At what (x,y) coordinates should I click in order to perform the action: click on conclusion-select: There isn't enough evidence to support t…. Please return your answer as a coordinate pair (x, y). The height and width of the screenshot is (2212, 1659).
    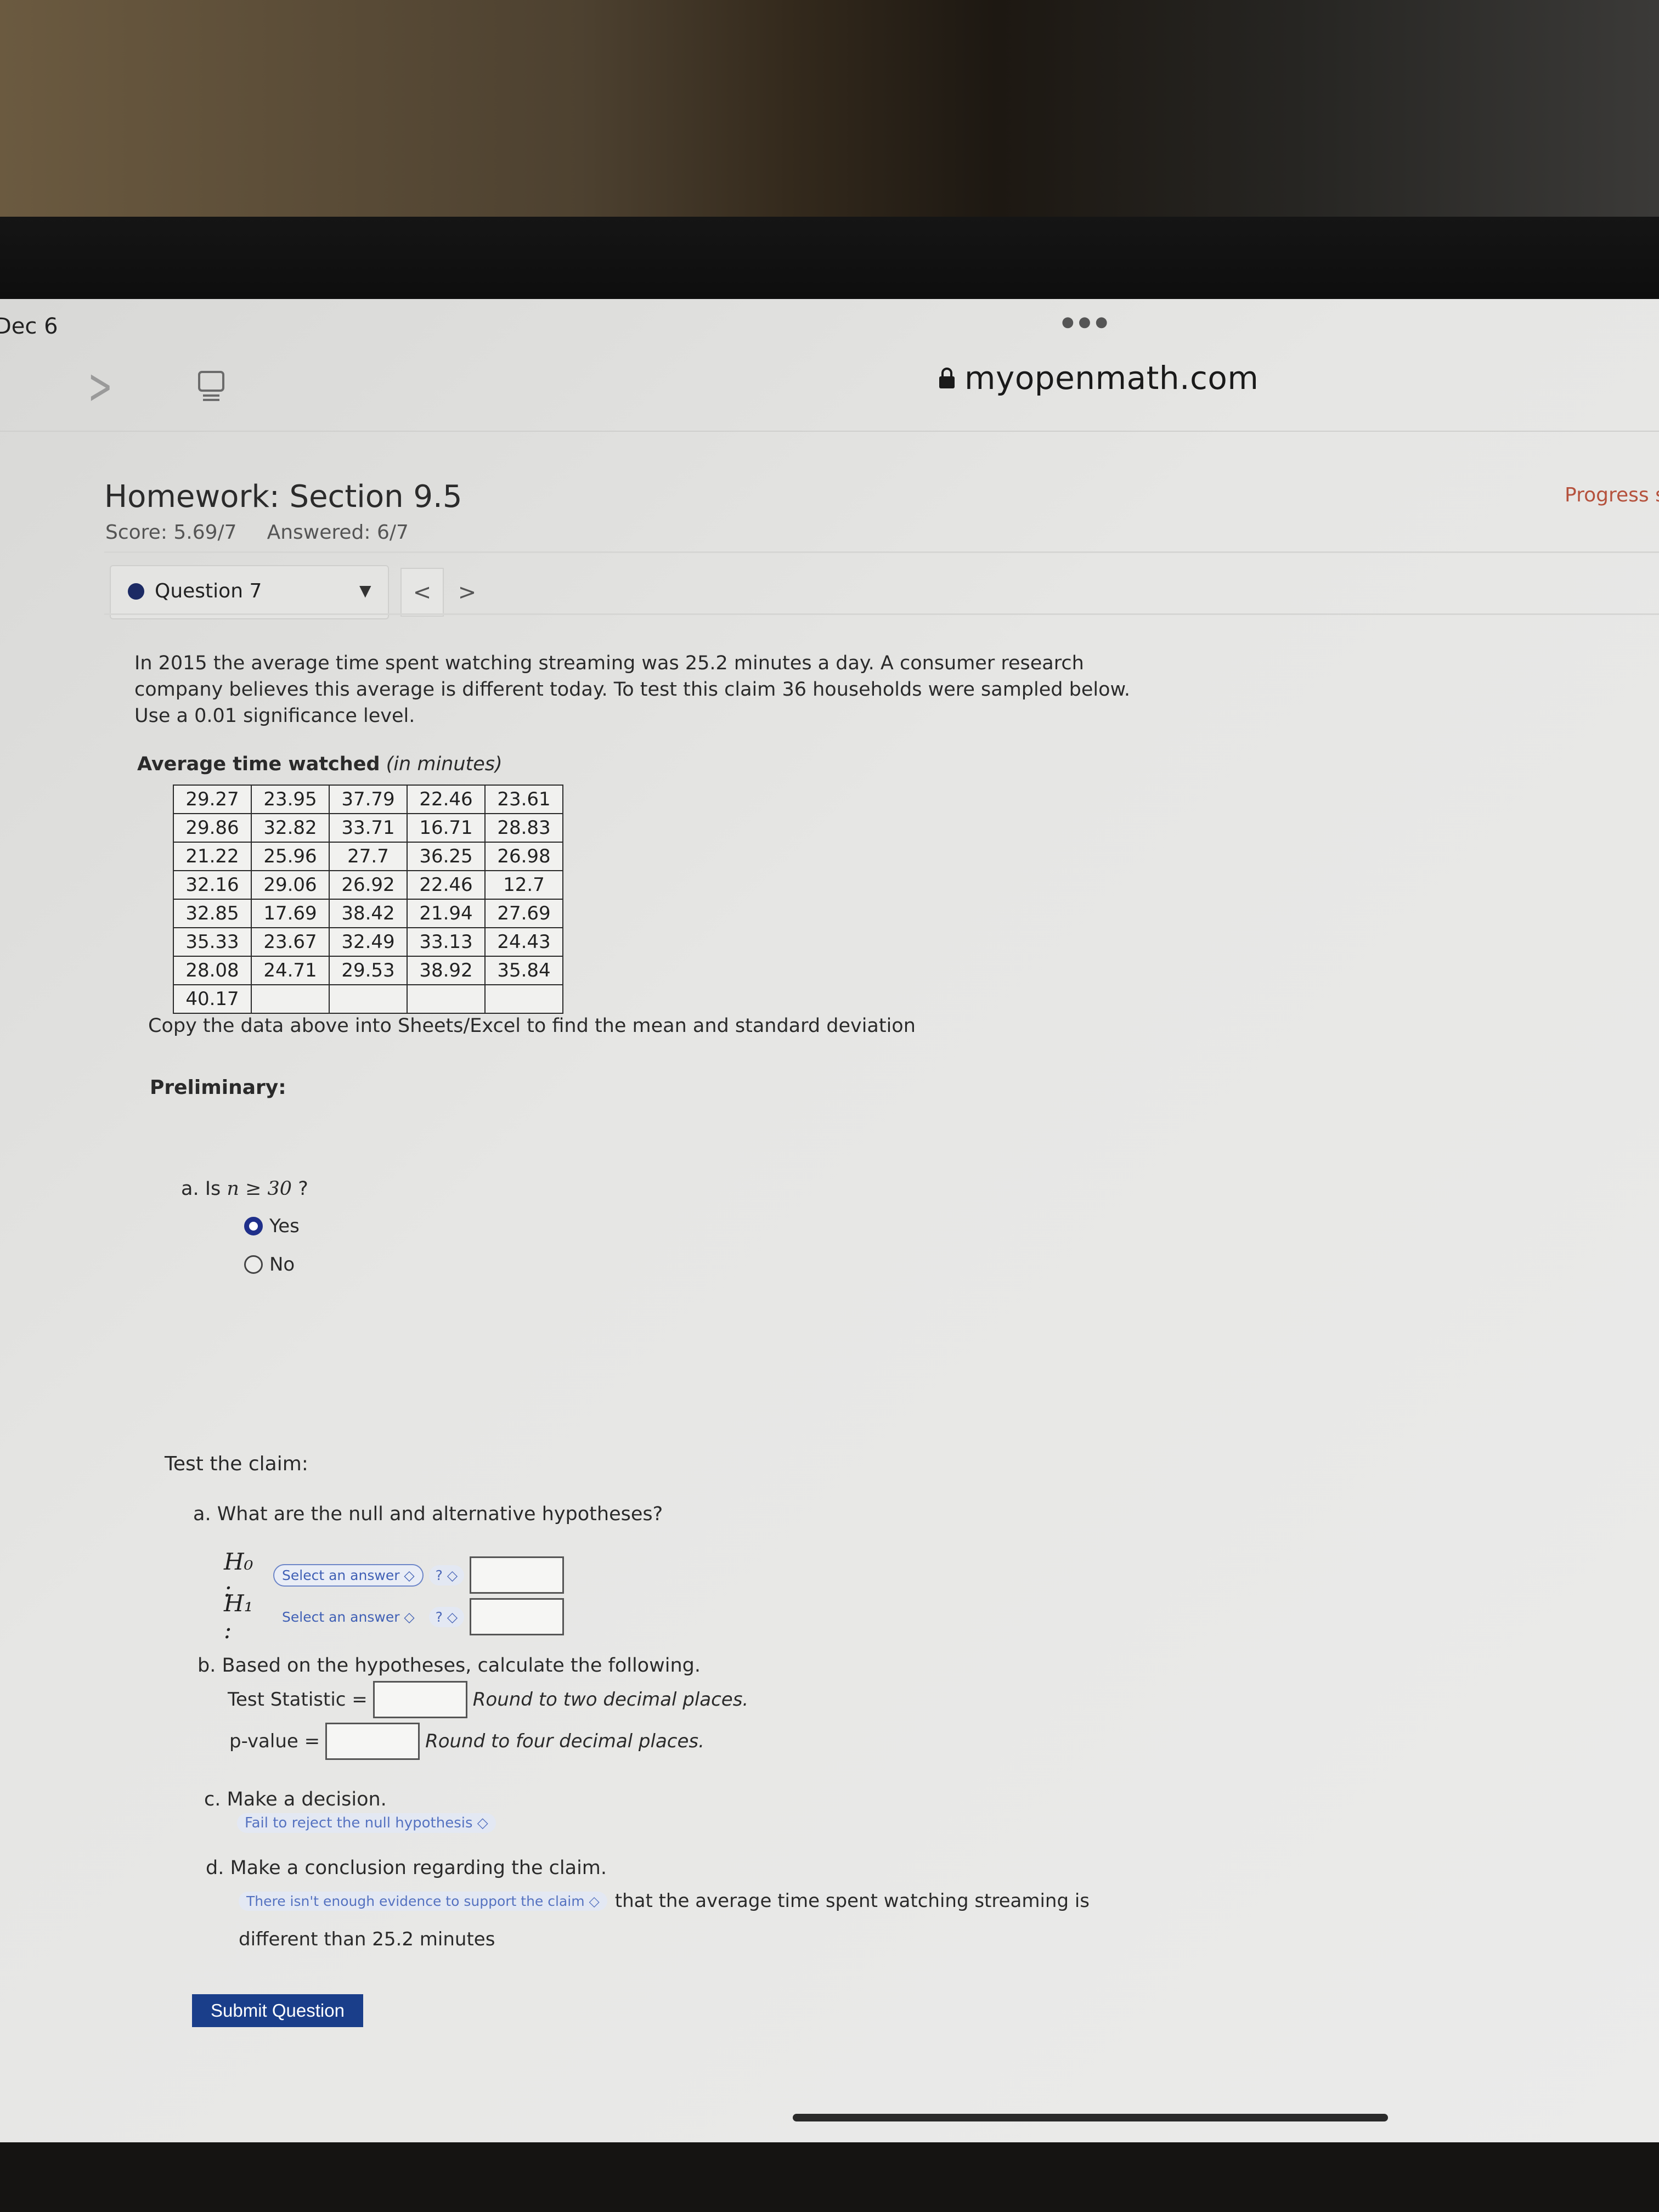
    Looking at the image, I should click on (423, 1901).